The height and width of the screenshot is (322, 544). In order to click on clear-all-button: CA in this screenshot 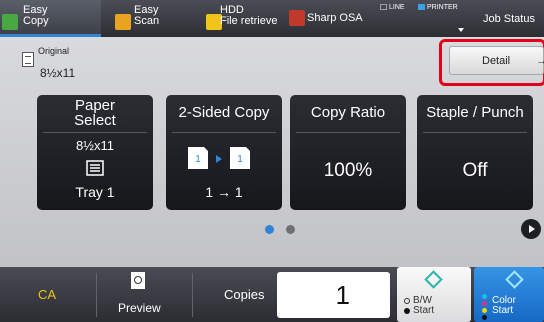, I will do `click(48, 294)`.